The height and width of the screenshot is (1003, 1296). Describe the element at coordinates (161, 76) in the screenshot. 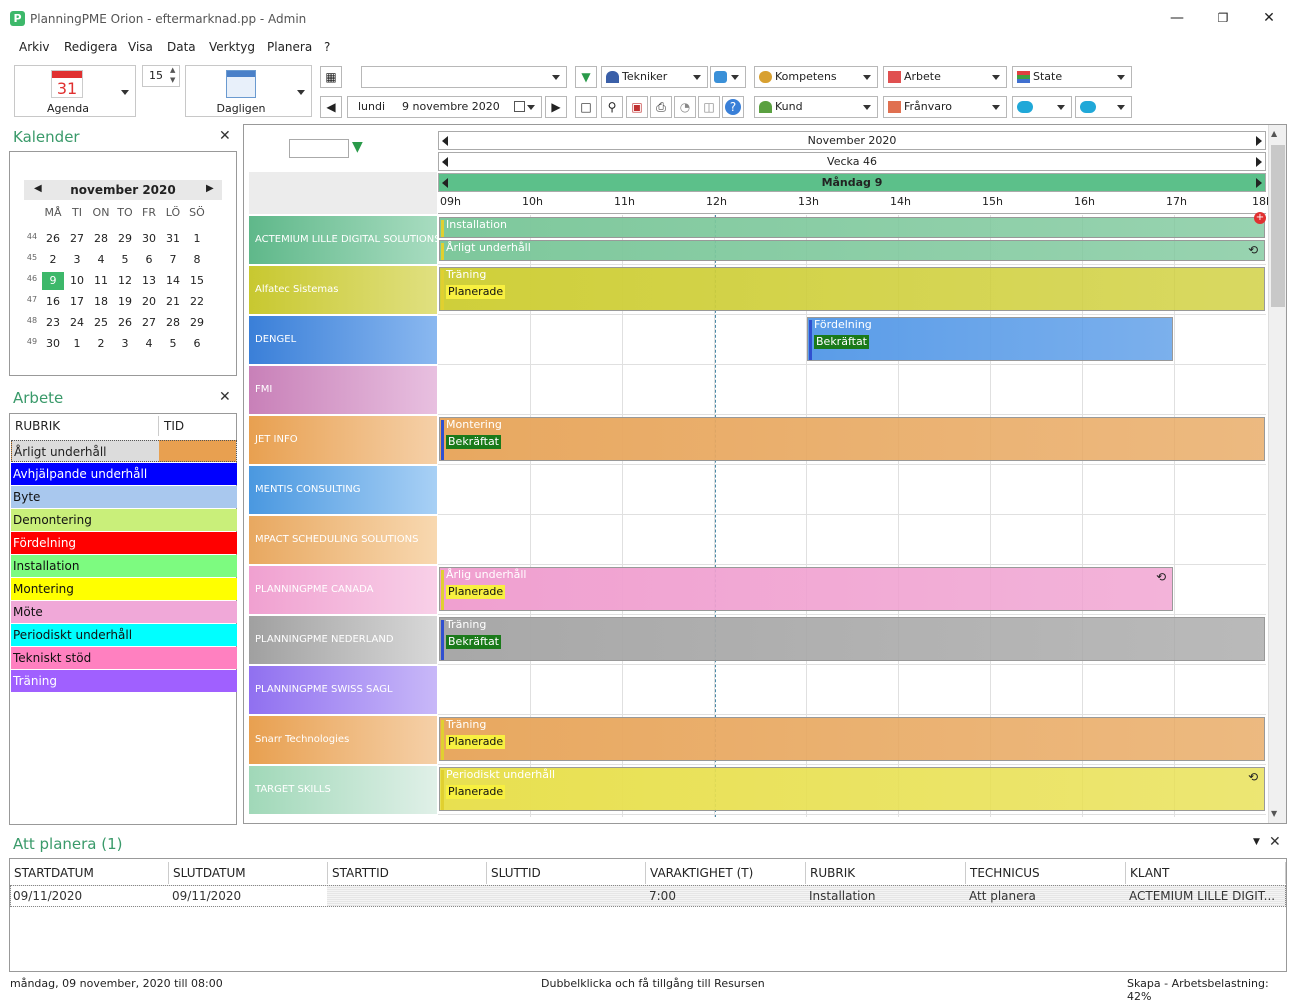

I see `zoom-spinner: 15 ▲ ▼` at that location.